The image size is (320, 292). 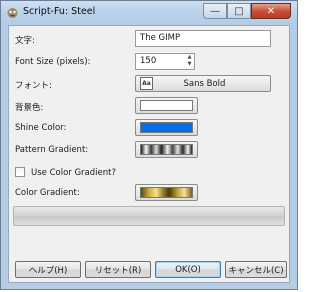 I want to click on color-gradient-swatch, so click(x=166, y=192).